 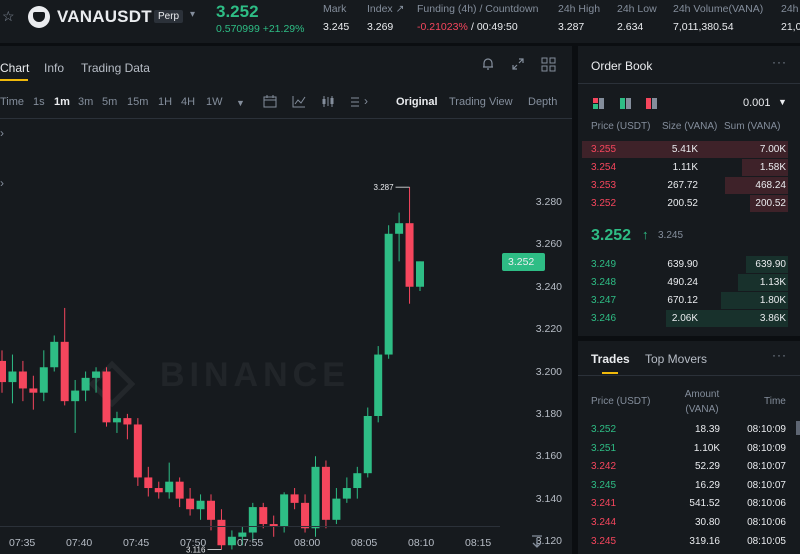 What do you see at coordinates (766, 485) in the screenshot?
I see `trade-time: 08:10:07` at bounding box center [766, 485].